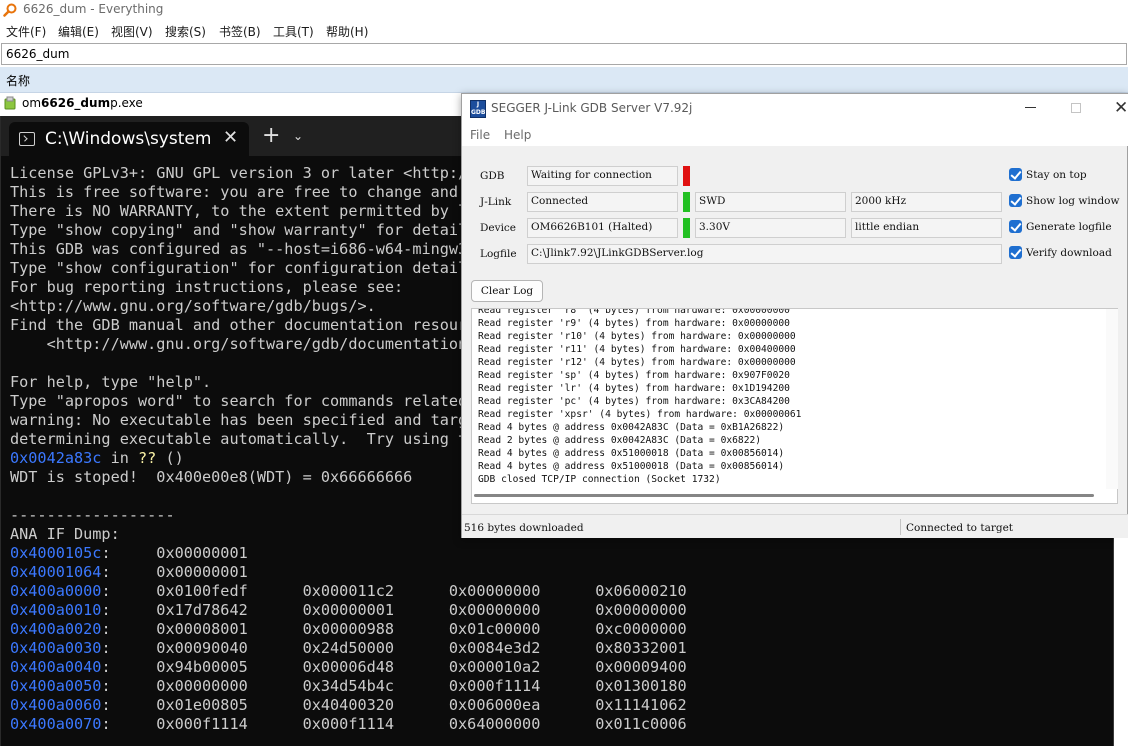 This screenshot has height=746, width=1128. I want to click on terminal-text-segment: : 0x00000001, so click(174, 553).